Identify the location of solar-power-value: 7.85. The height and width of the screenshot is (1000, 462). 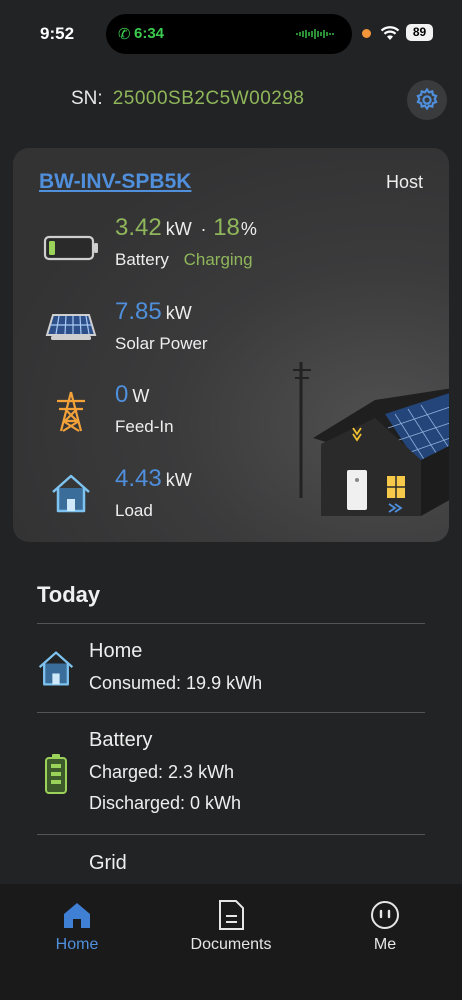
(138, 311).